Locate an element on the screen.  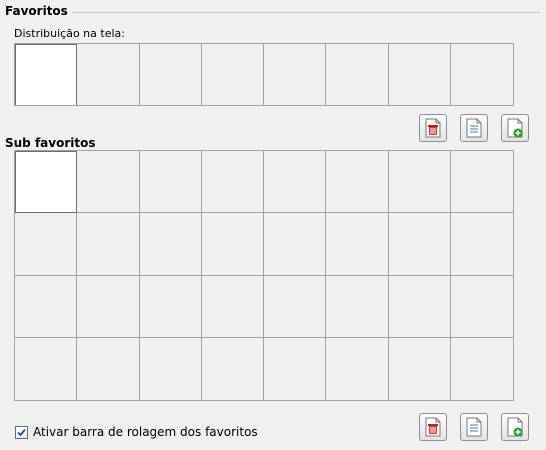
add-sub-favorite-button is located at coordinates (515, 427).